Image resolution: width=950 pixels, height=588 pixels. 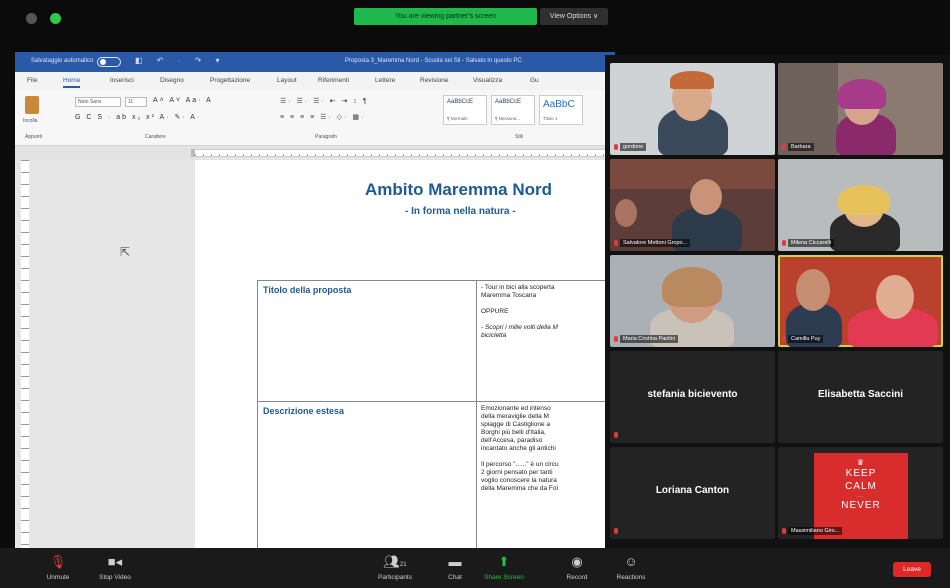 What do you see at coordinates (138, 117) in the screenshot?
I see `text-format-buttons: G C S · ab x₂ x² A· ✎· A·` at bounding box center [138, 117].